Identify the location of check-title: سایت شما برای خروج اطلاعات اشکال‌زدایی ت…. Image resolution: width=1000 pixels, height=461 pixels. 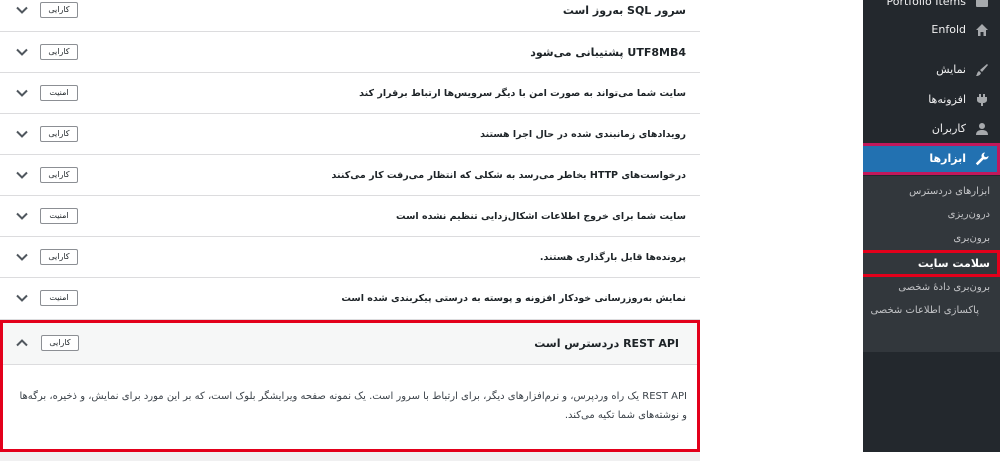
(541, 216).